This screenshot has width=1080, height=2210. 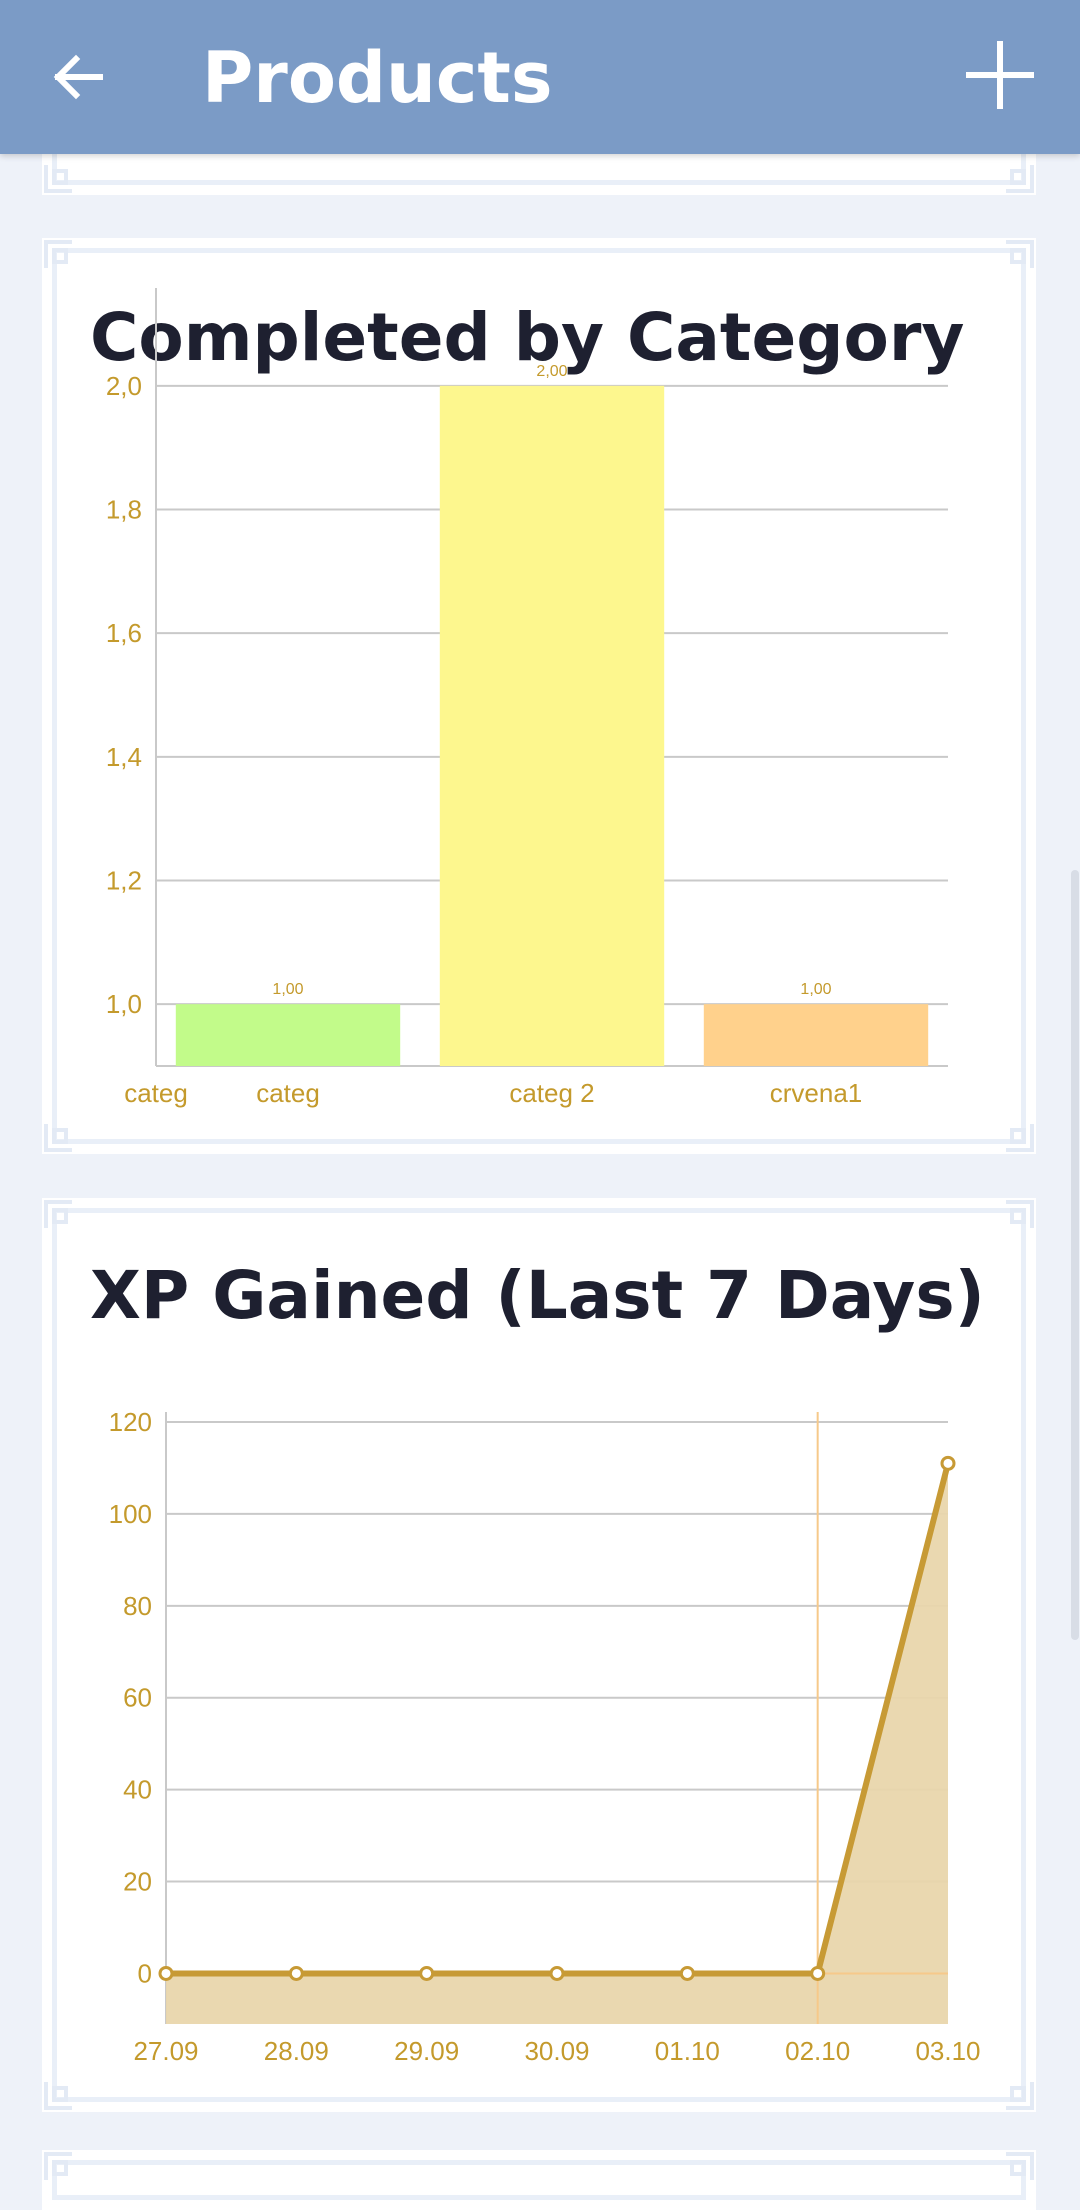 I want to click on y-tick-label: 1,4, so click(x=124, y=757).